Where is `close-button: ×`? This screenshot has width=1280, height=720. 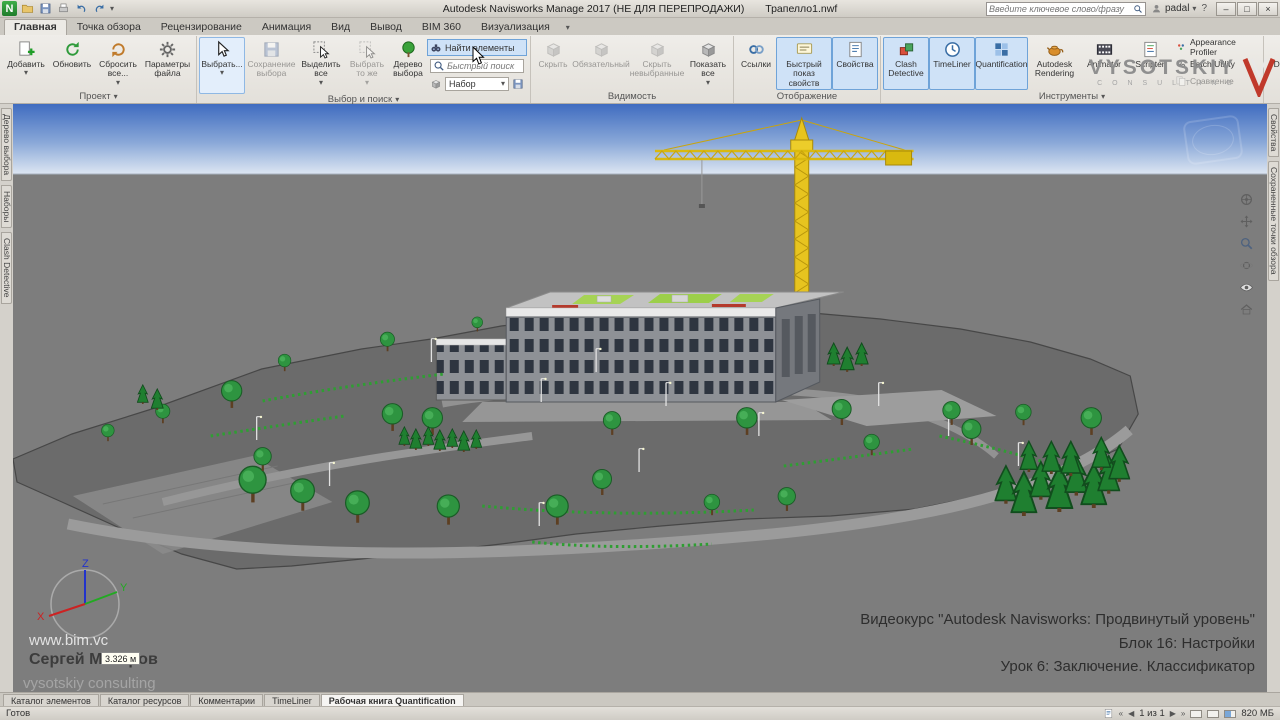
close-button: × is located at coordinates (1268, 8).